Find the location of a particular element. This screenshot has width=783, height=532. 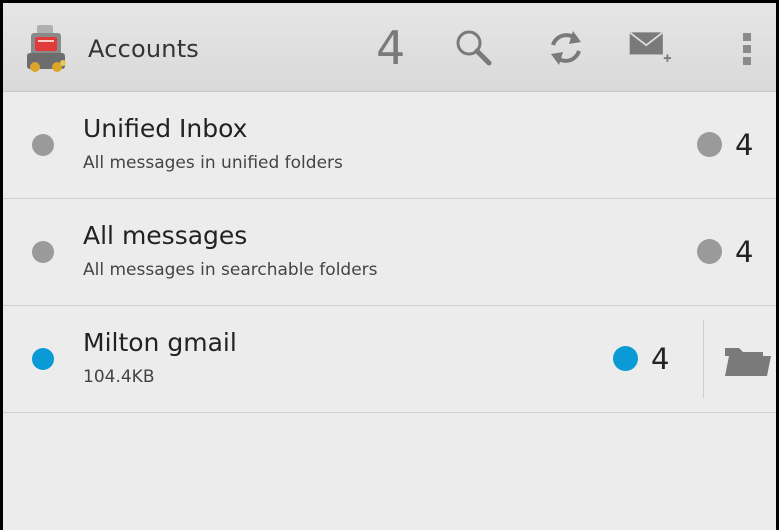

compose-button is located at coordinates (649, 48).